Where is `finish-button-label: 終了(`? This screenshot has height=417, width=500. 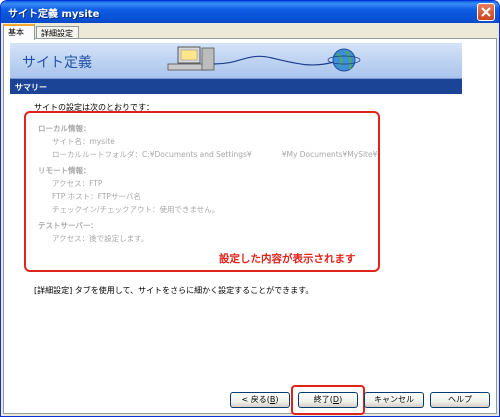 finish-button-label: 終了( is located at coordinates (323, 399).